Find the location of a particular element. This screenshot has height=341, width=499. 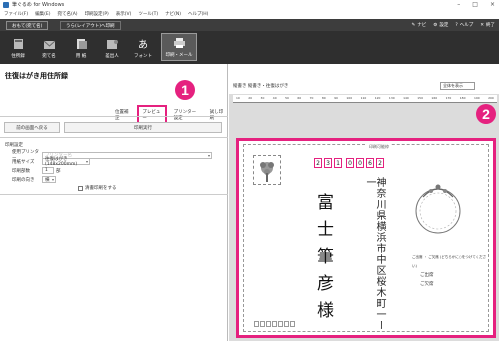

step-marker-2: 2 is located at coordinates (486, 114).